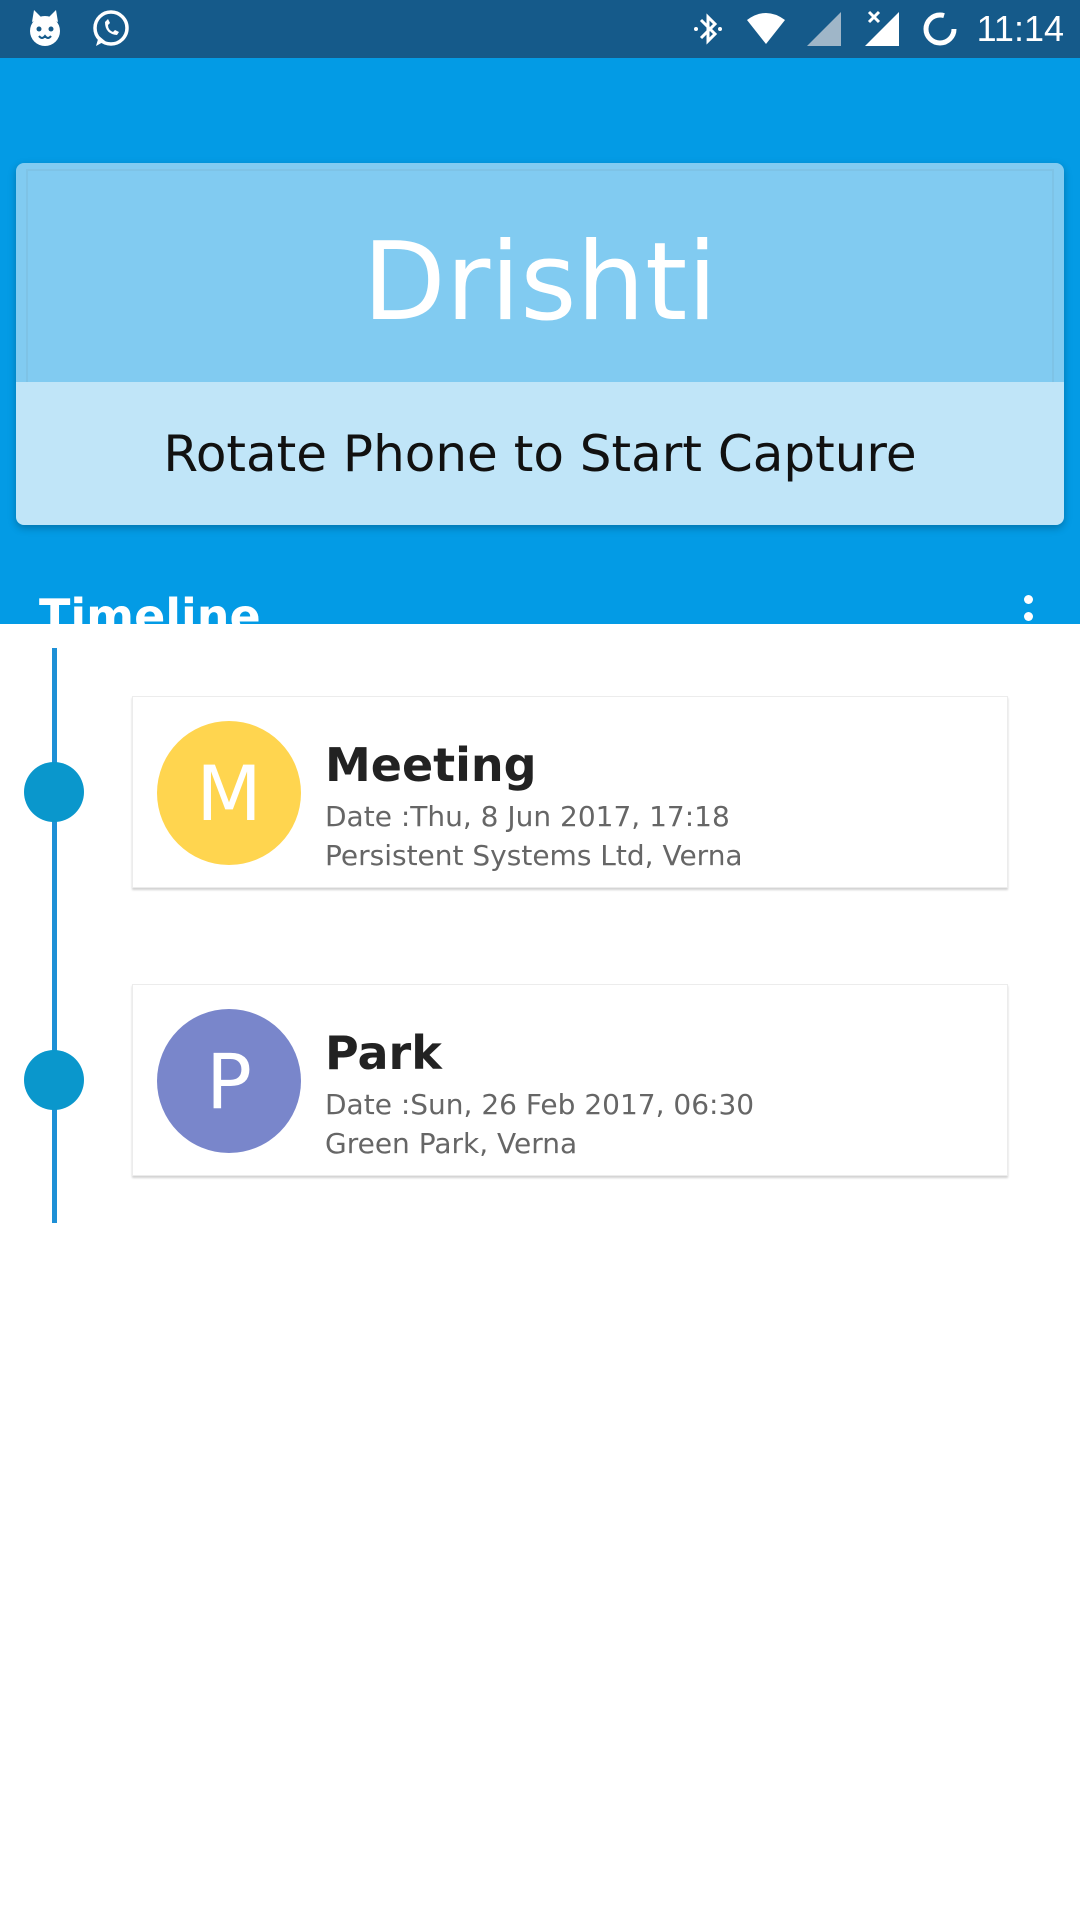  Describe the element at coordinates (527, 816) in the screenshot. I see `event-date: Date :Thu, 8 Jun 2017, 17:18` at that location.